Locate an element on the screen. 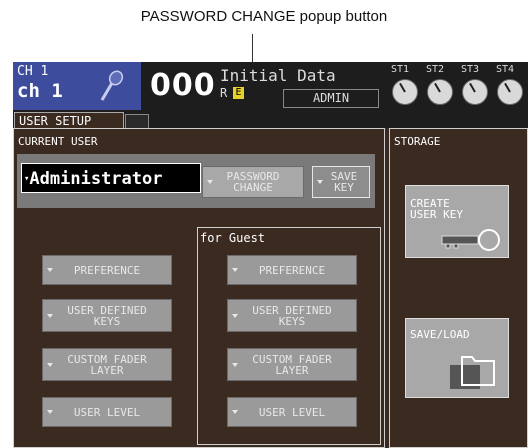 This screenshot has width=528, height=448. edit-mark: E is located at coordinates (238, 93).